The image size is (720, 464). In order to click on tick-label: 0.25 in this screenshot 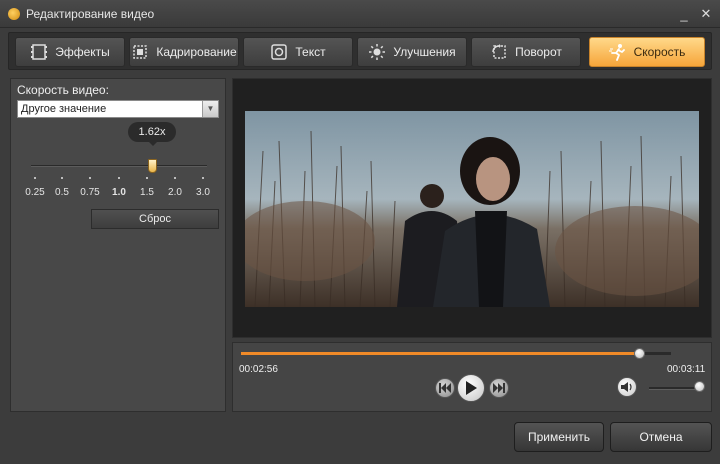, I will do `click(35, 192)`.